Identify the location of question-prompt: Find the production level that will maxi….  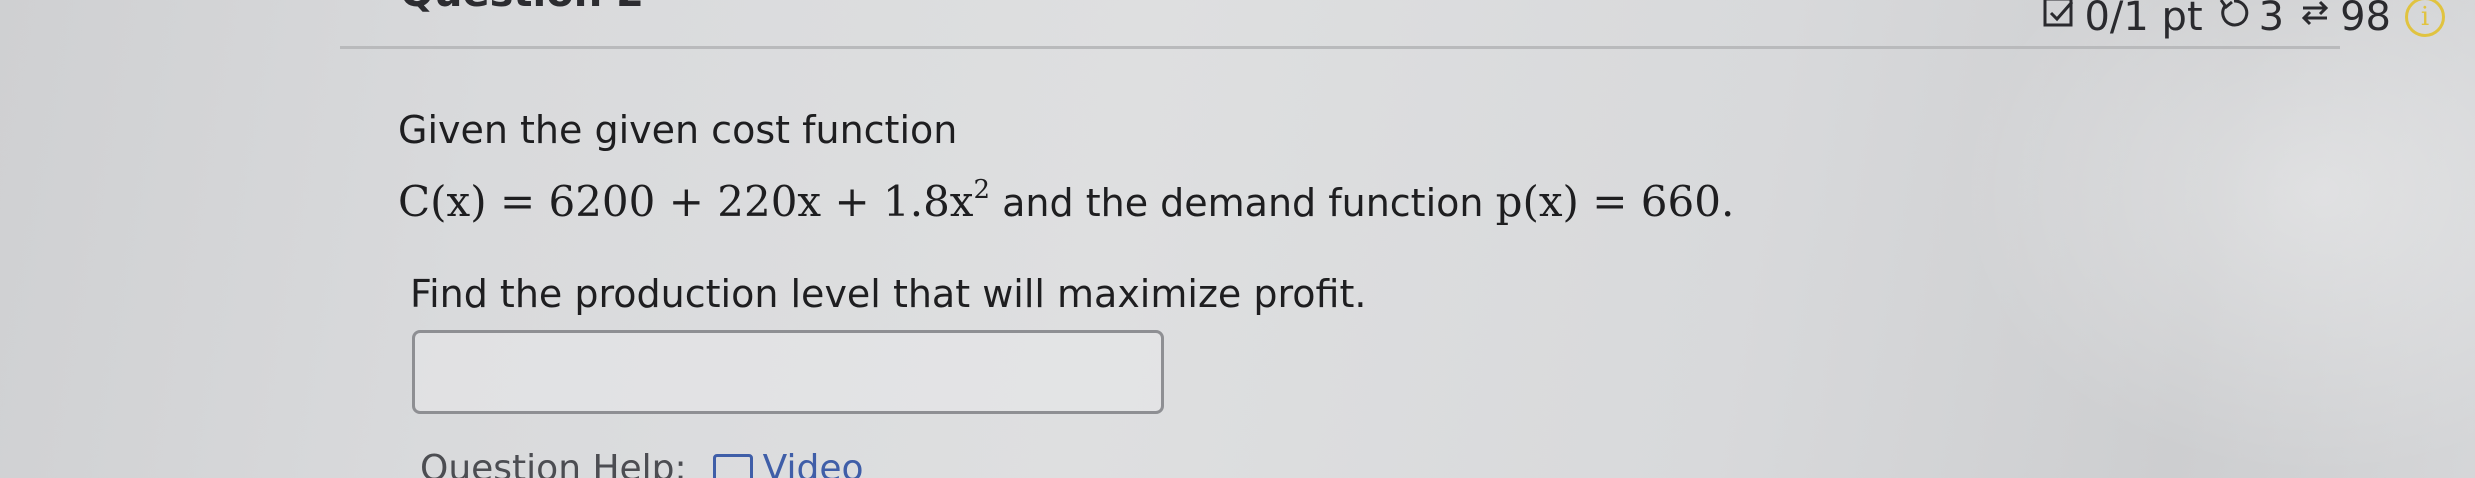
(888, 294).